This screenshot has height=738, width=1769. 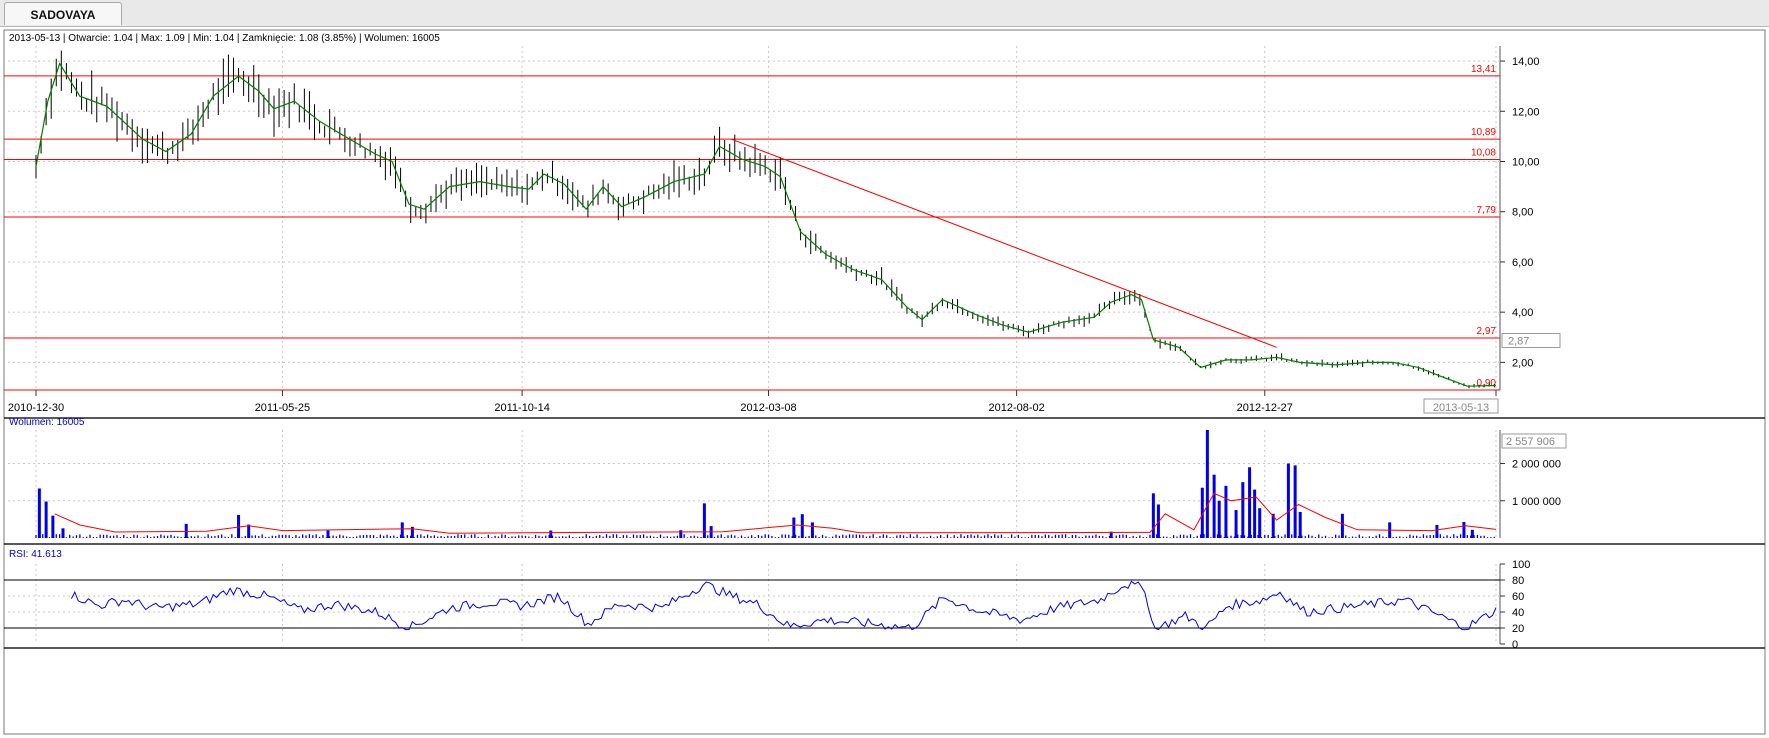 I want to click on price-y-tick-label: 6,00, so click(x=1522, y=263).